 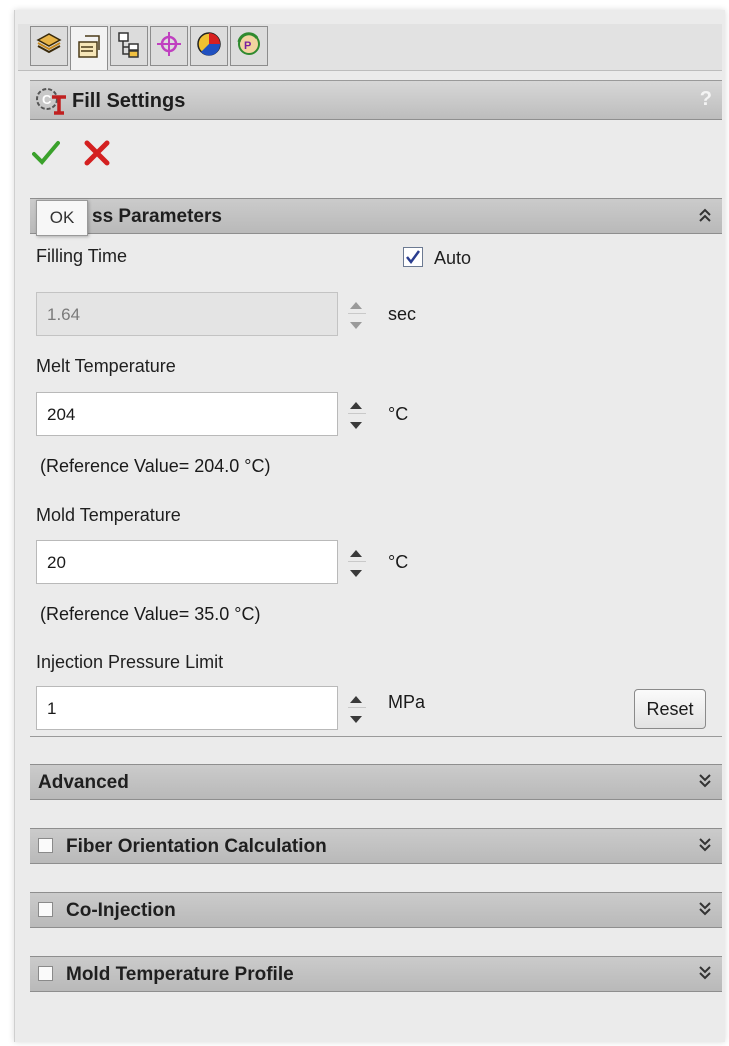 I want to click on injection-pressure-unit: MPa, so click(x=407, y=702).